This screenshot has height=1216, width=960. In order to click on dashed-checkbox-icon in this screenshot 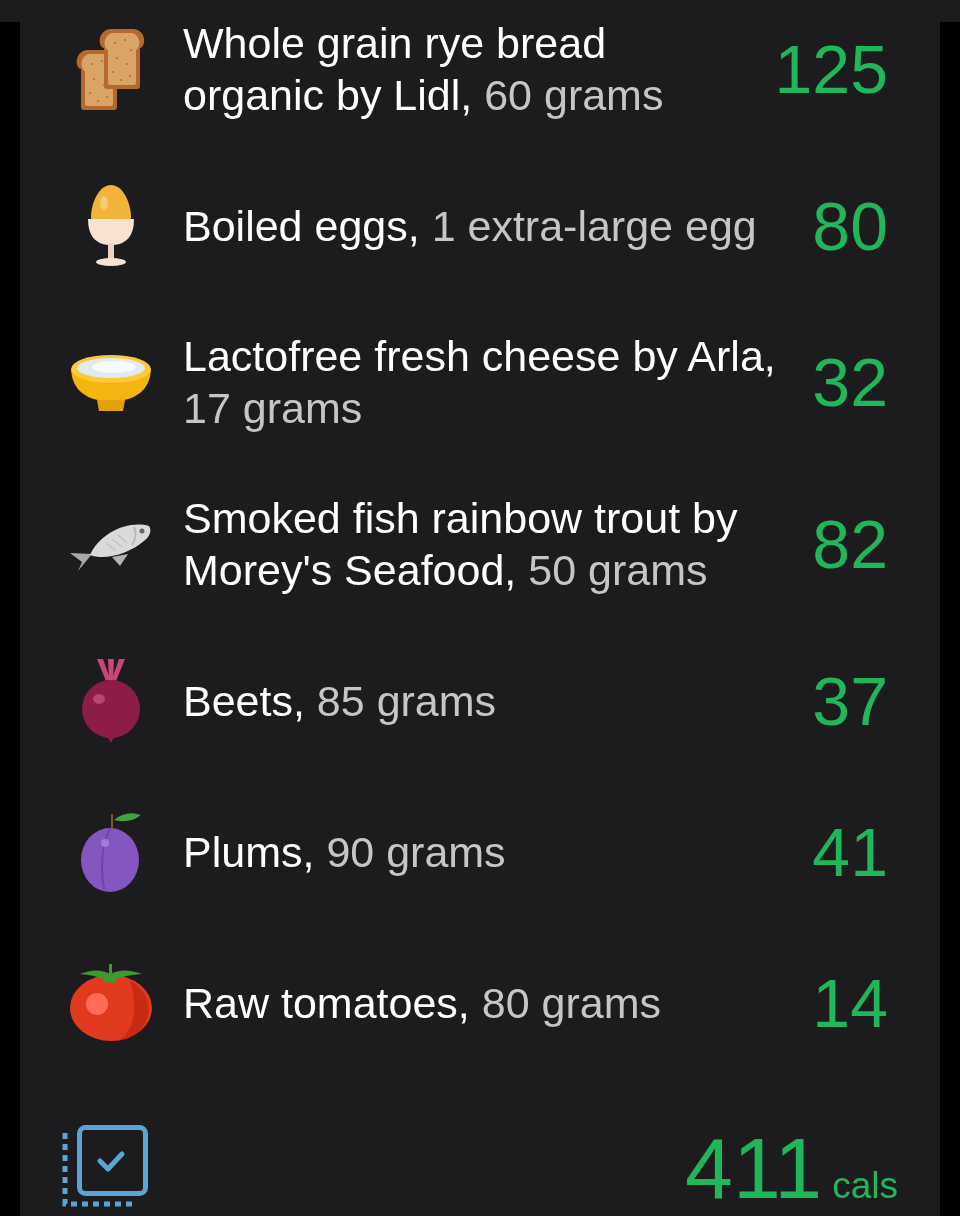, I will do `click(105, 1166)`.